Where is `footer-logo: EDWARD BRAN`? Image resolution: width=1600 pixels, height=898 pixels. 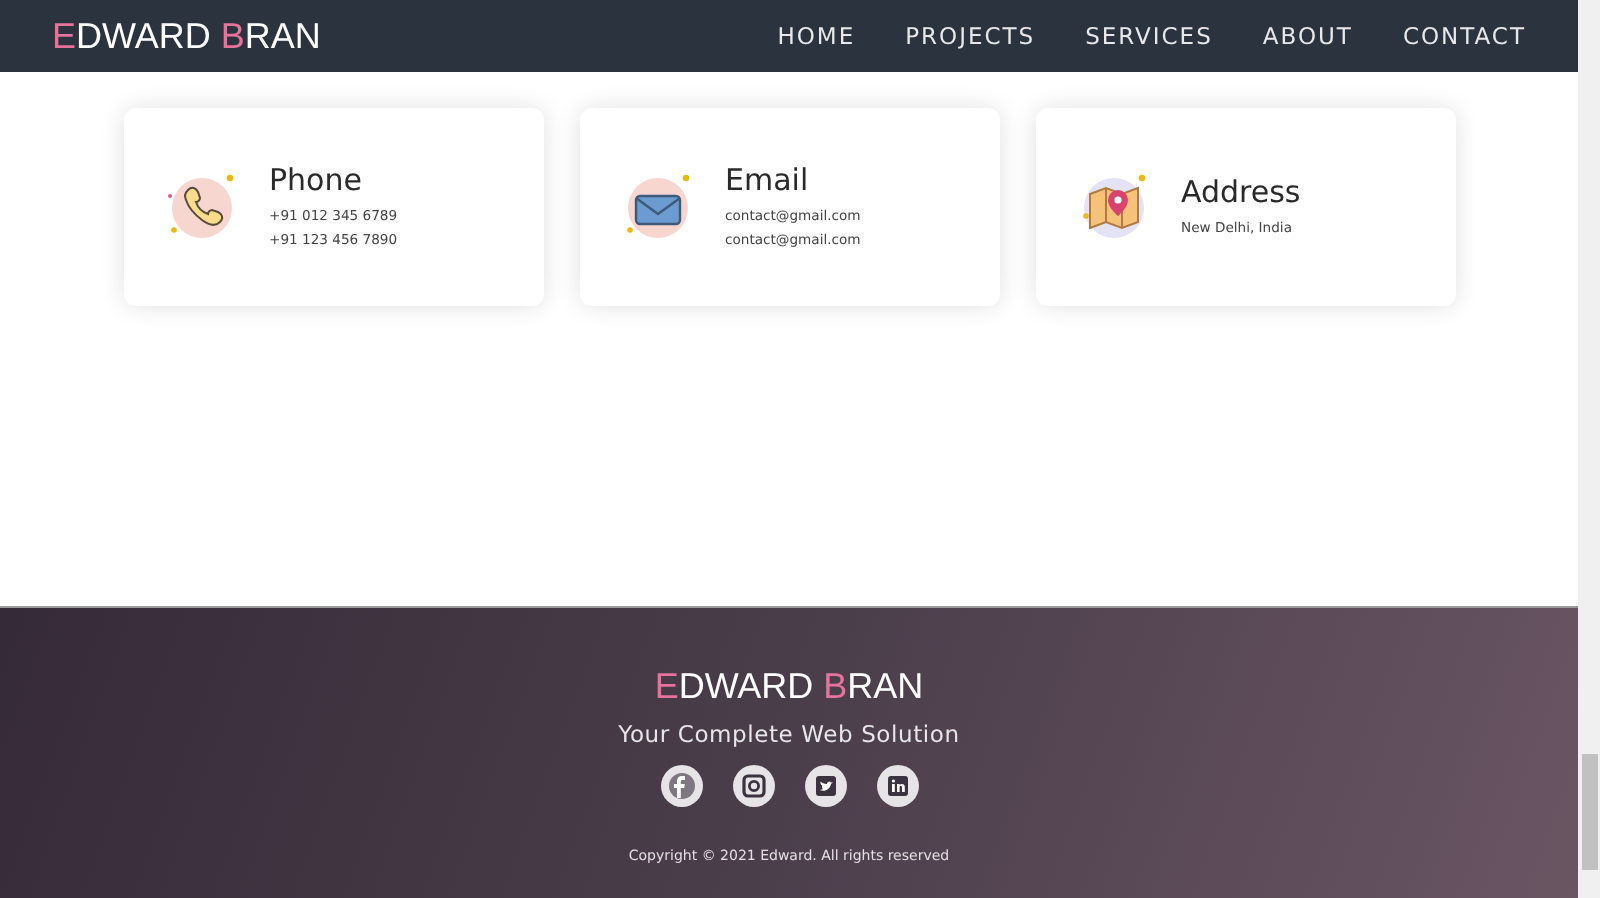
footer-logo: EDWARD BRAN is located at coordinates (789, 687).